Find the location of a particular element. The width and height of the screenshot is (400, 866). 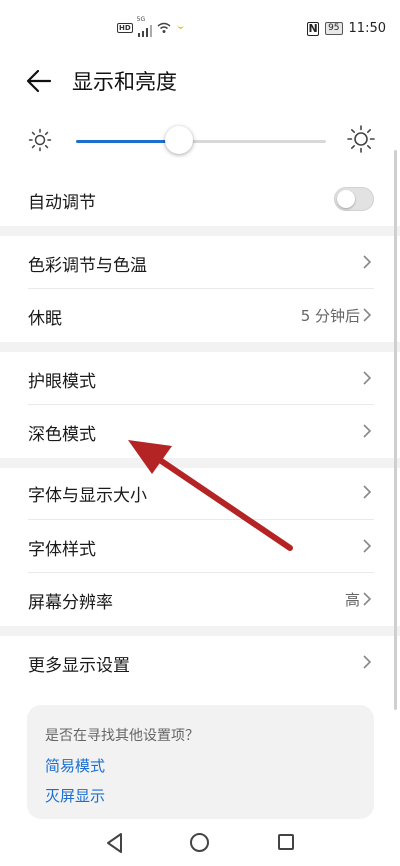

item-label: 字体样式 is located at coordinates (62, 550).